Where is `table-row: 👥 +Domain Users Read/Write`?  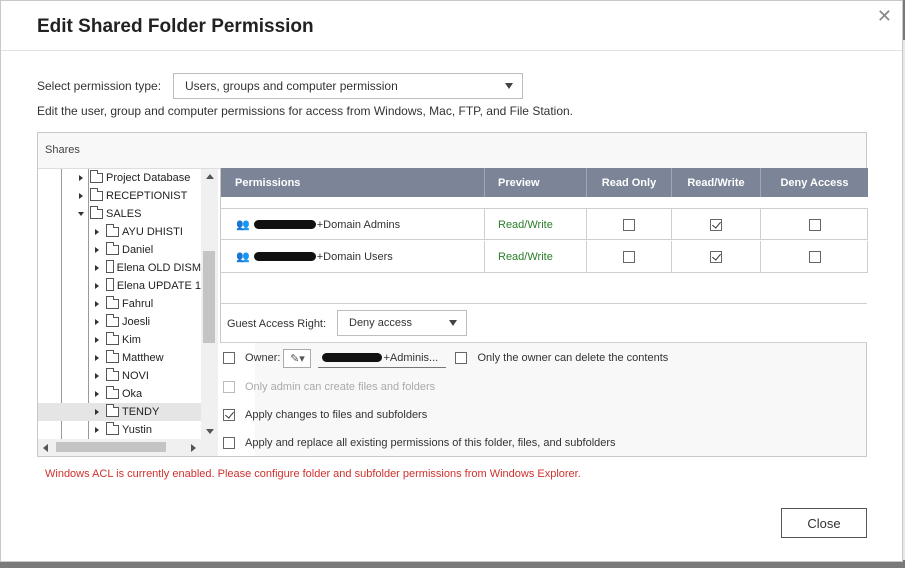 table-row: 👥 +Domain Users Read/Write is located at coordinates (544, 257).